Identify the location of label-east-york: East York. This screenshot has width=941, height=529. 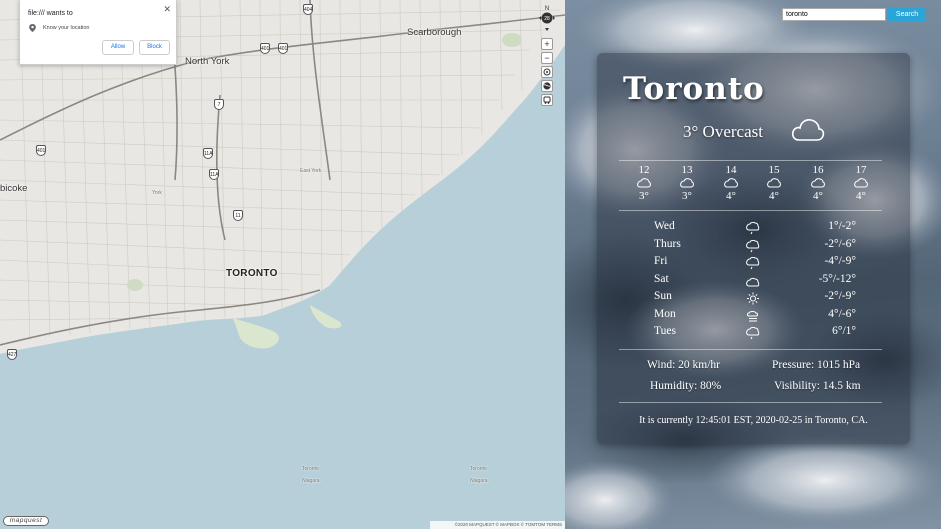
(311, 171).